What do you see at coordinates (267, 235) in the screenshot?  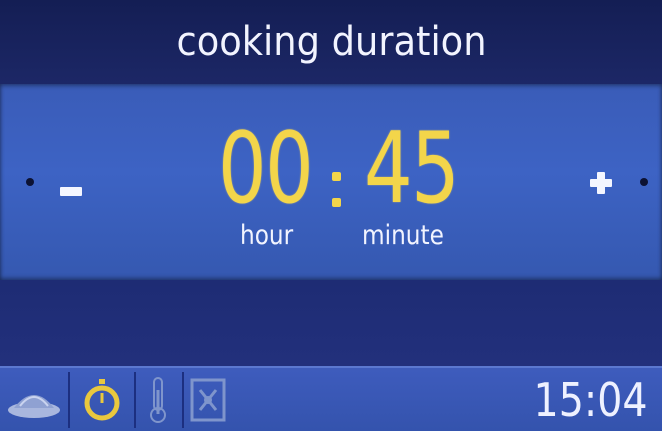 I see `hour-label: hour` at bounding box center [267, 235].